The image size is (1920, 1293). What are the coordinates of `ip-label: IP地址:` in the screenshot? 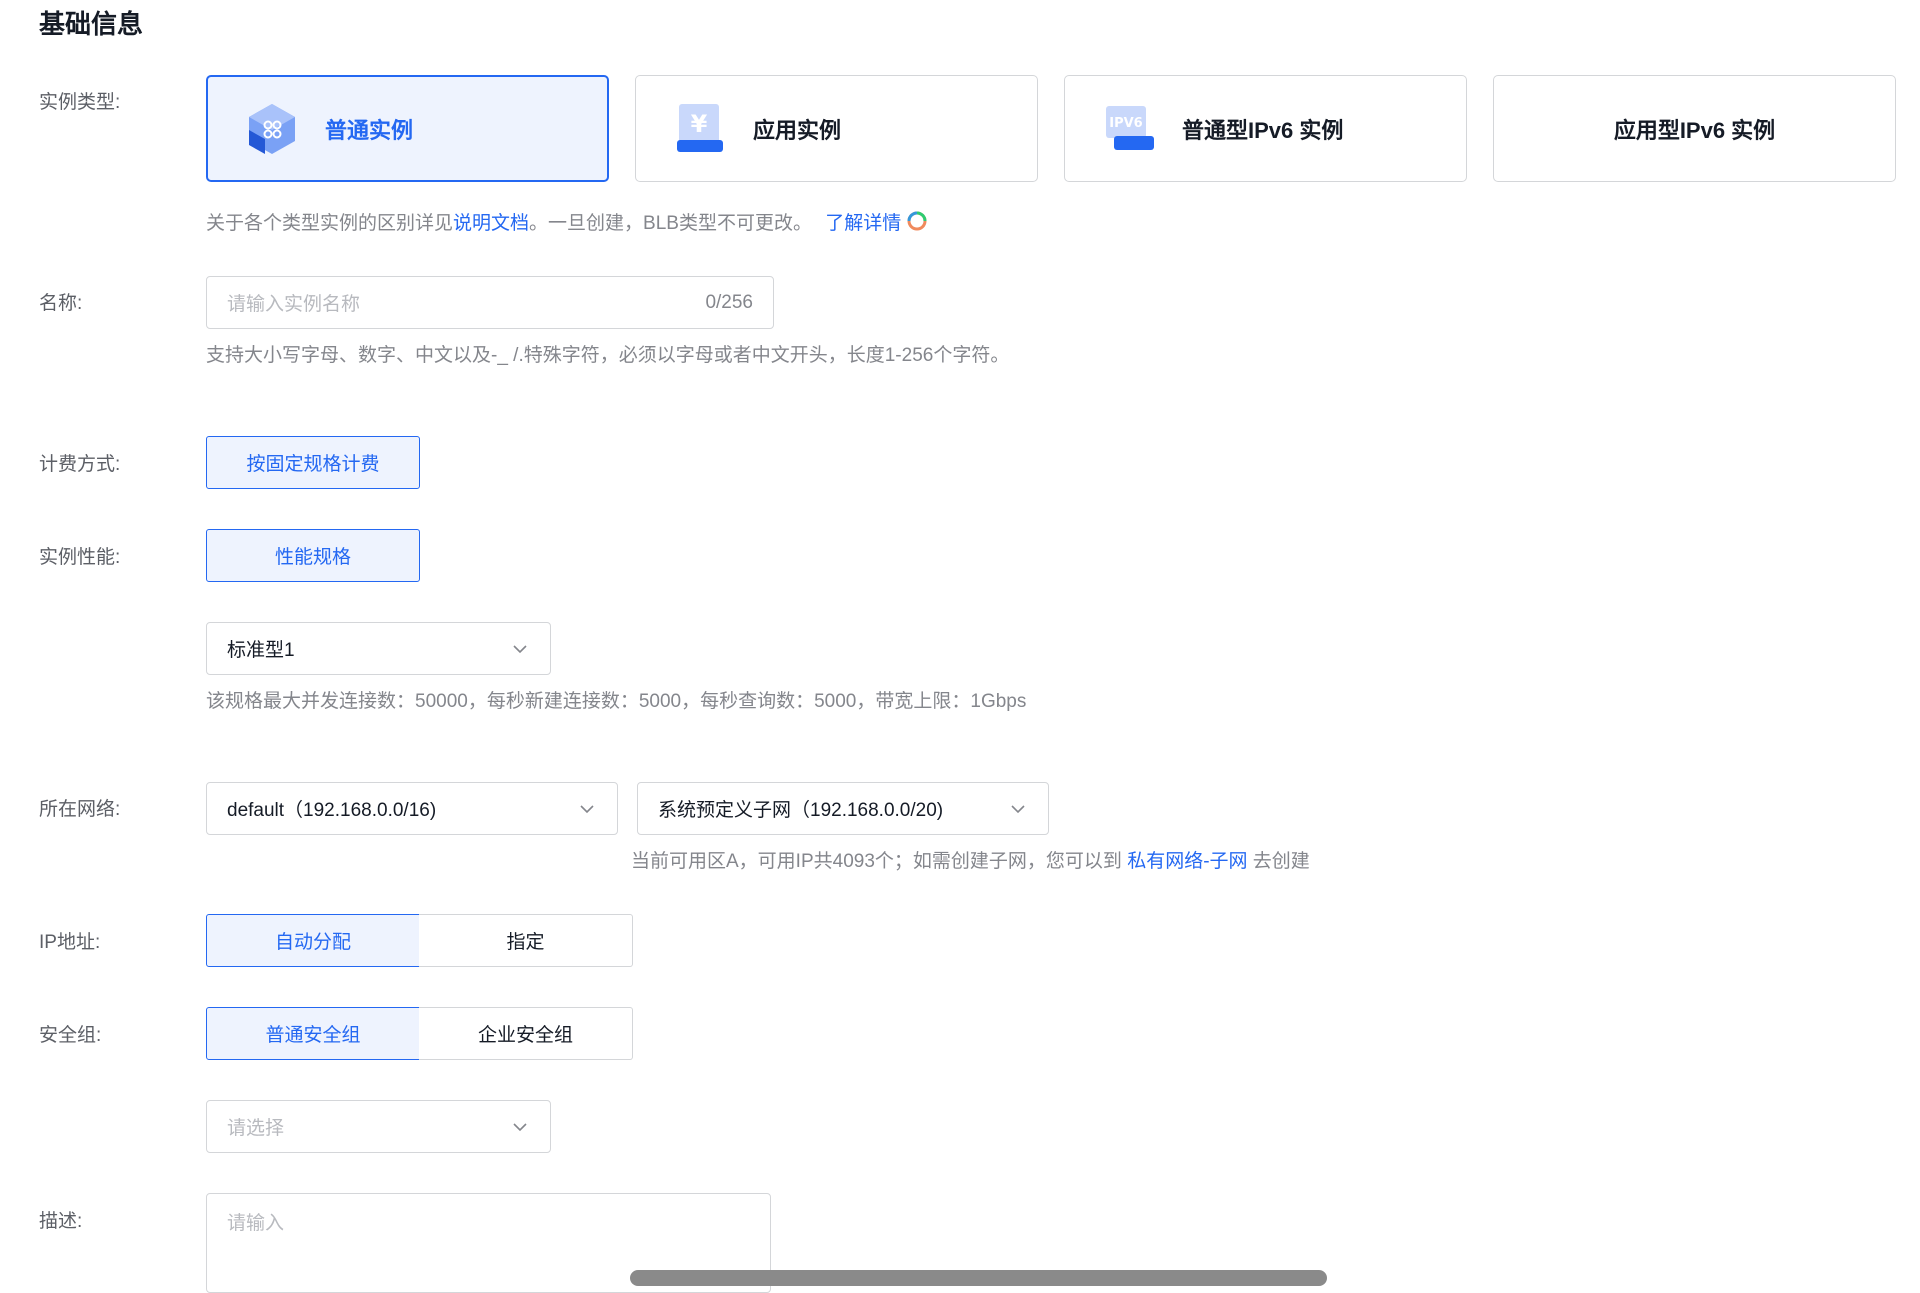 It's located at (70, 942).